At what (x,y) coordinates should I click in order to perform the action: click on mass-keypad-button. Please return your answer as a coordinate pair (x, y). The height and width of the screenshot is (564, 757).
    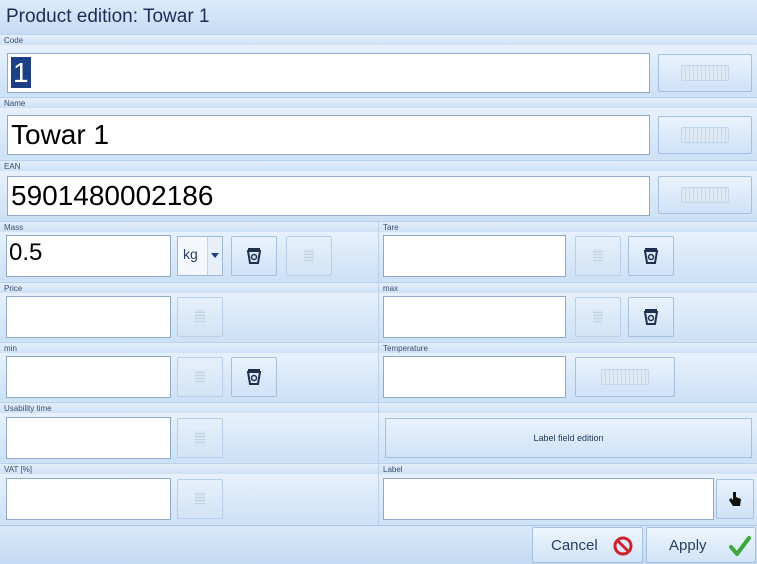
    Looking at the image, I should click on (309, 256).